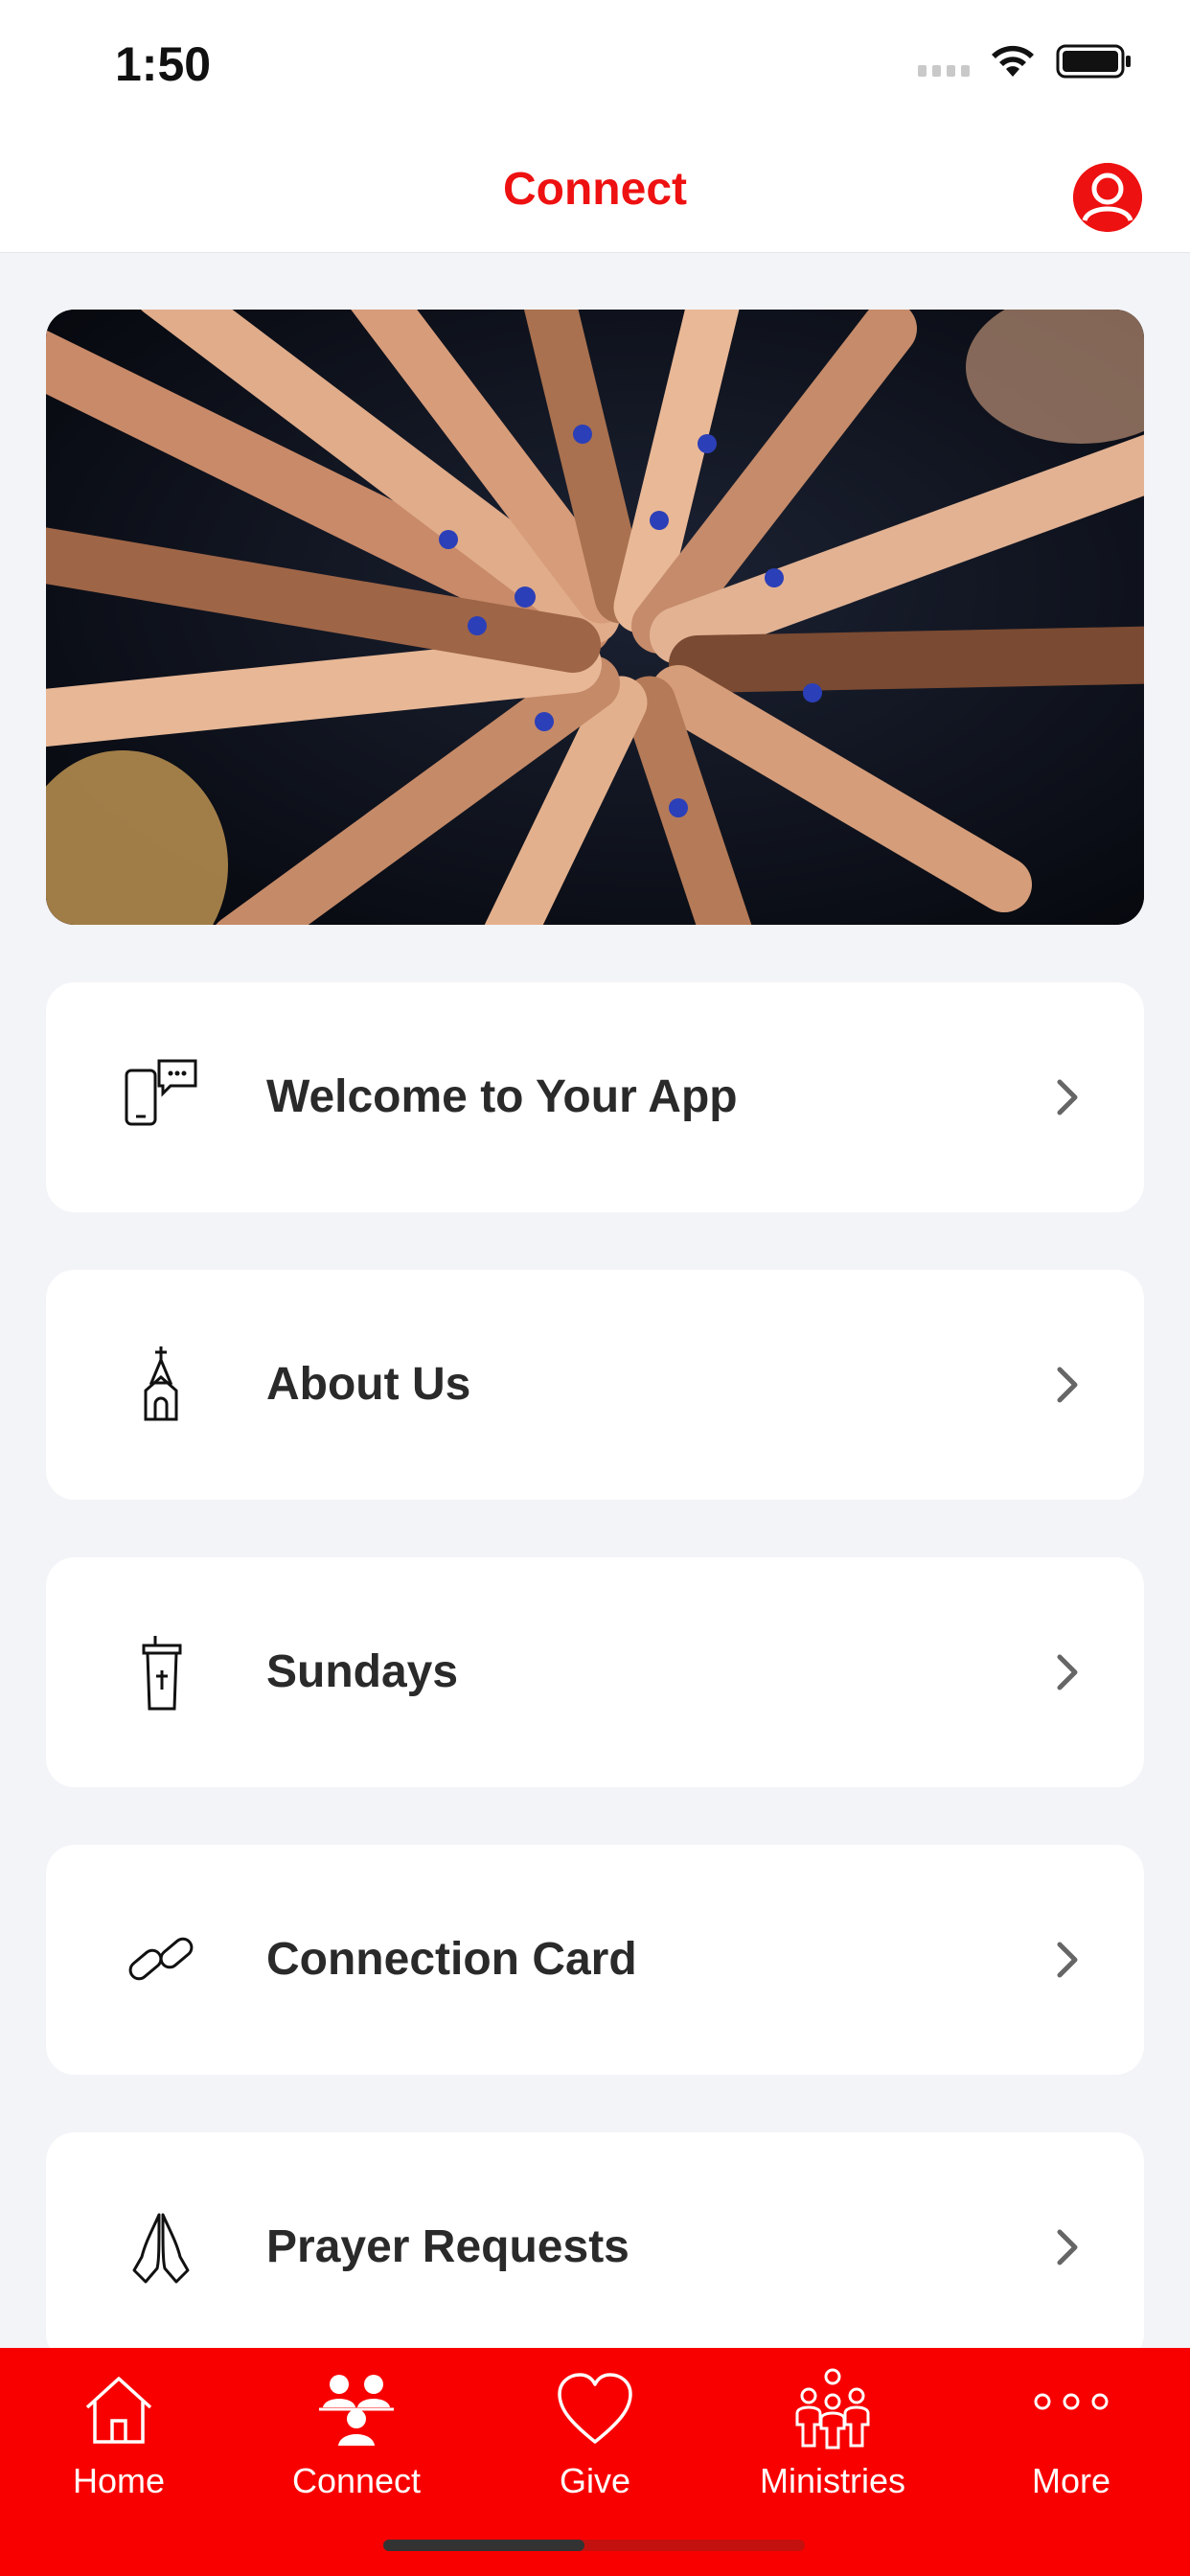  I want to click on menu-item-label: Sundays, so click(363, 1671).